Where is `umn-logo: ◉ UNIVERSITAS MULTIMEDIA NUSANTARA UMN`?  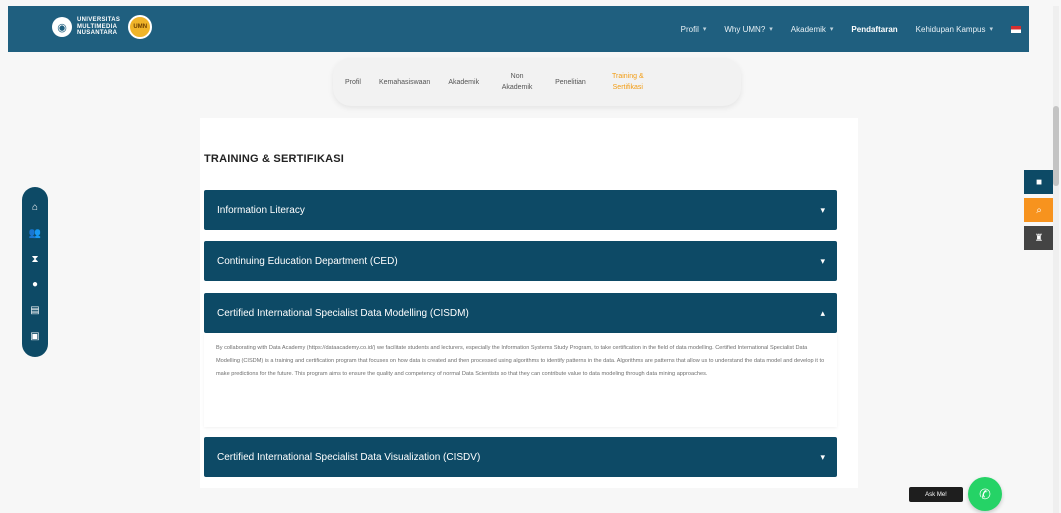
umn-logo: ◉ UNIVERSITAS MULTIMEDIA NUSANTARA UMN is located at coordinates (102, 27).